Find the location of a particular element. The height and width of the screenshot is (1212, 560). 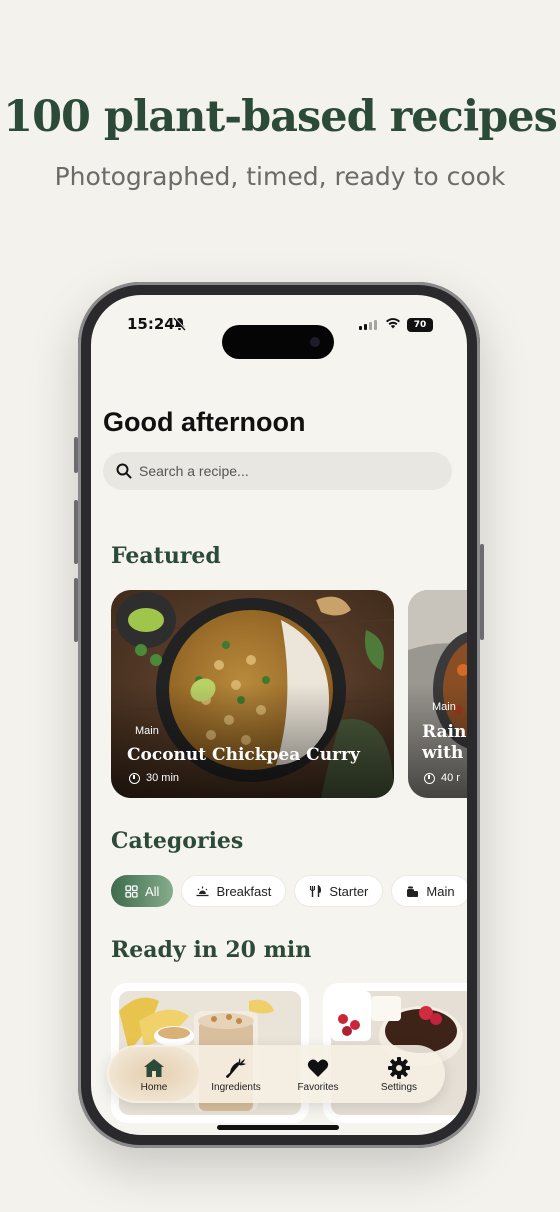

volume-up-button is located at coordinates (76, 532).